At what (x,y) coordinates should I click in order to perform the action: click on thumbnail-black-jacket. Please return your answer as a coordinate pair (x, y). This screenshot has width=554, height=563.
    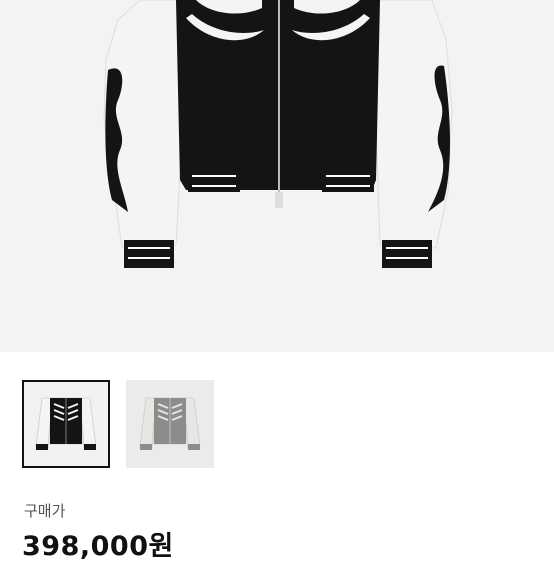
    Looking at the image, I should click on (66, 424).